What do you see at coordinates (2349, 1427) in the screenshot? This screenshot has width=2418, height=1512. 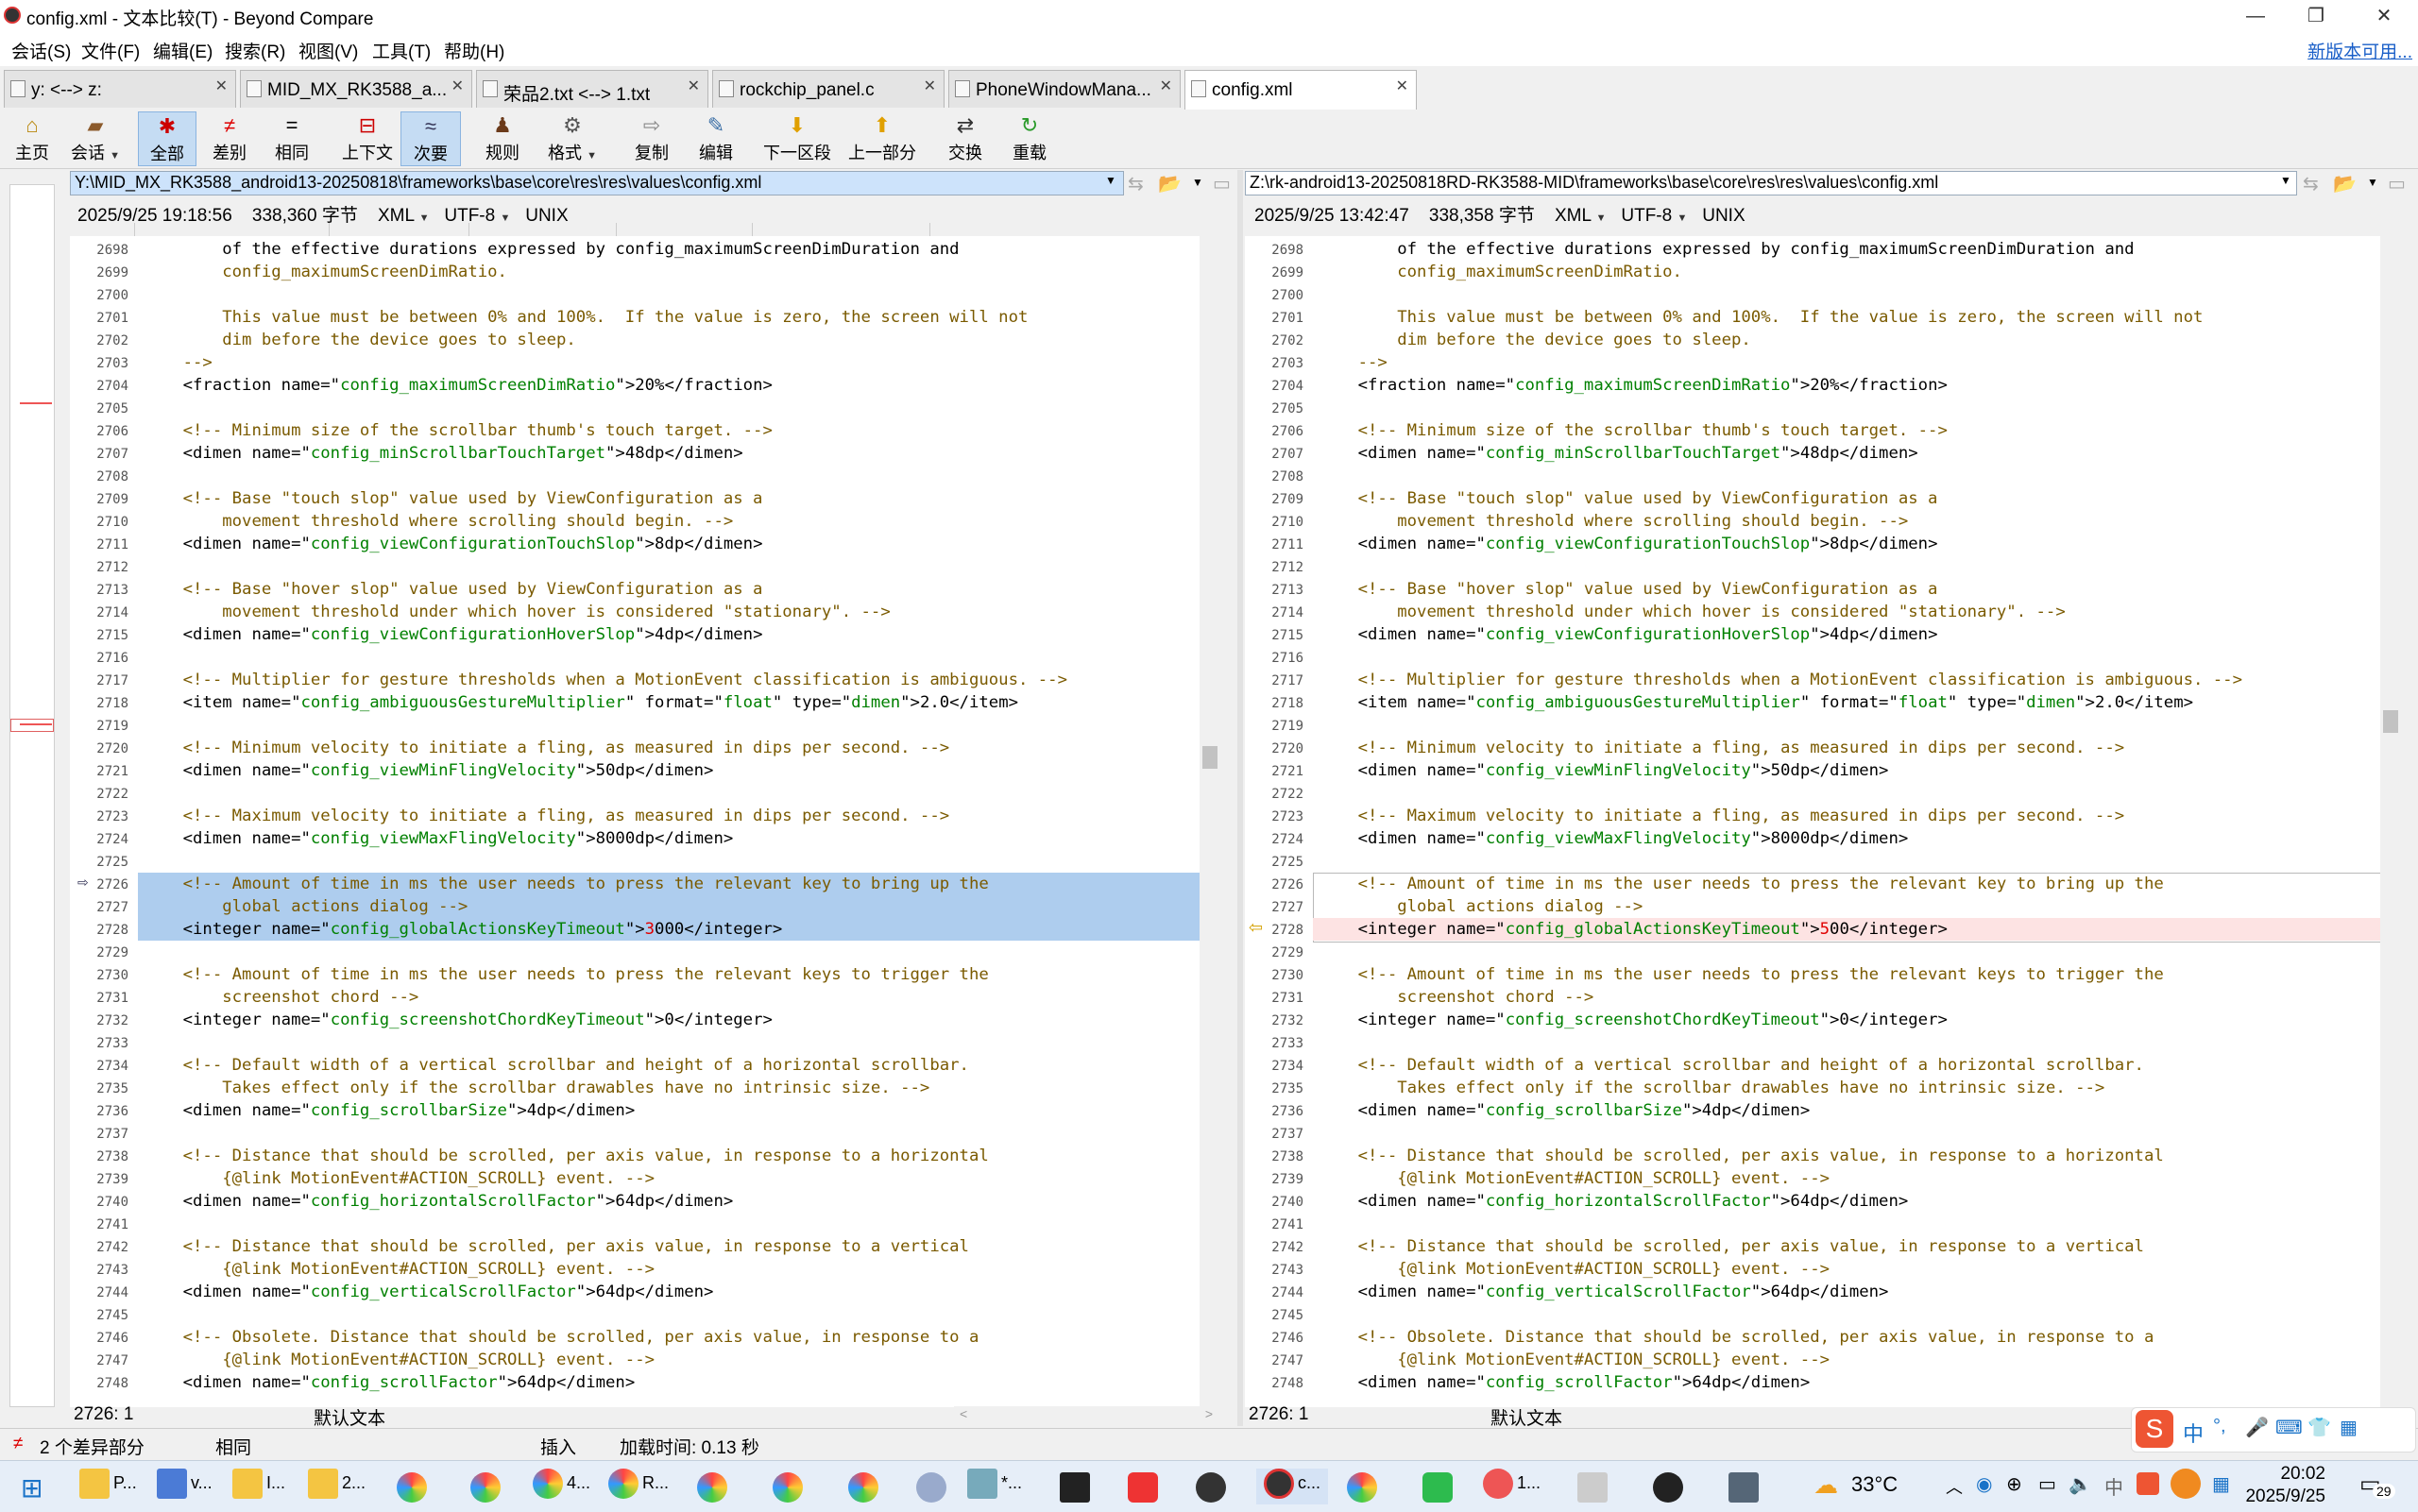 I see `toolbox-icon: ▦` at bounding box center [2349, 1427].